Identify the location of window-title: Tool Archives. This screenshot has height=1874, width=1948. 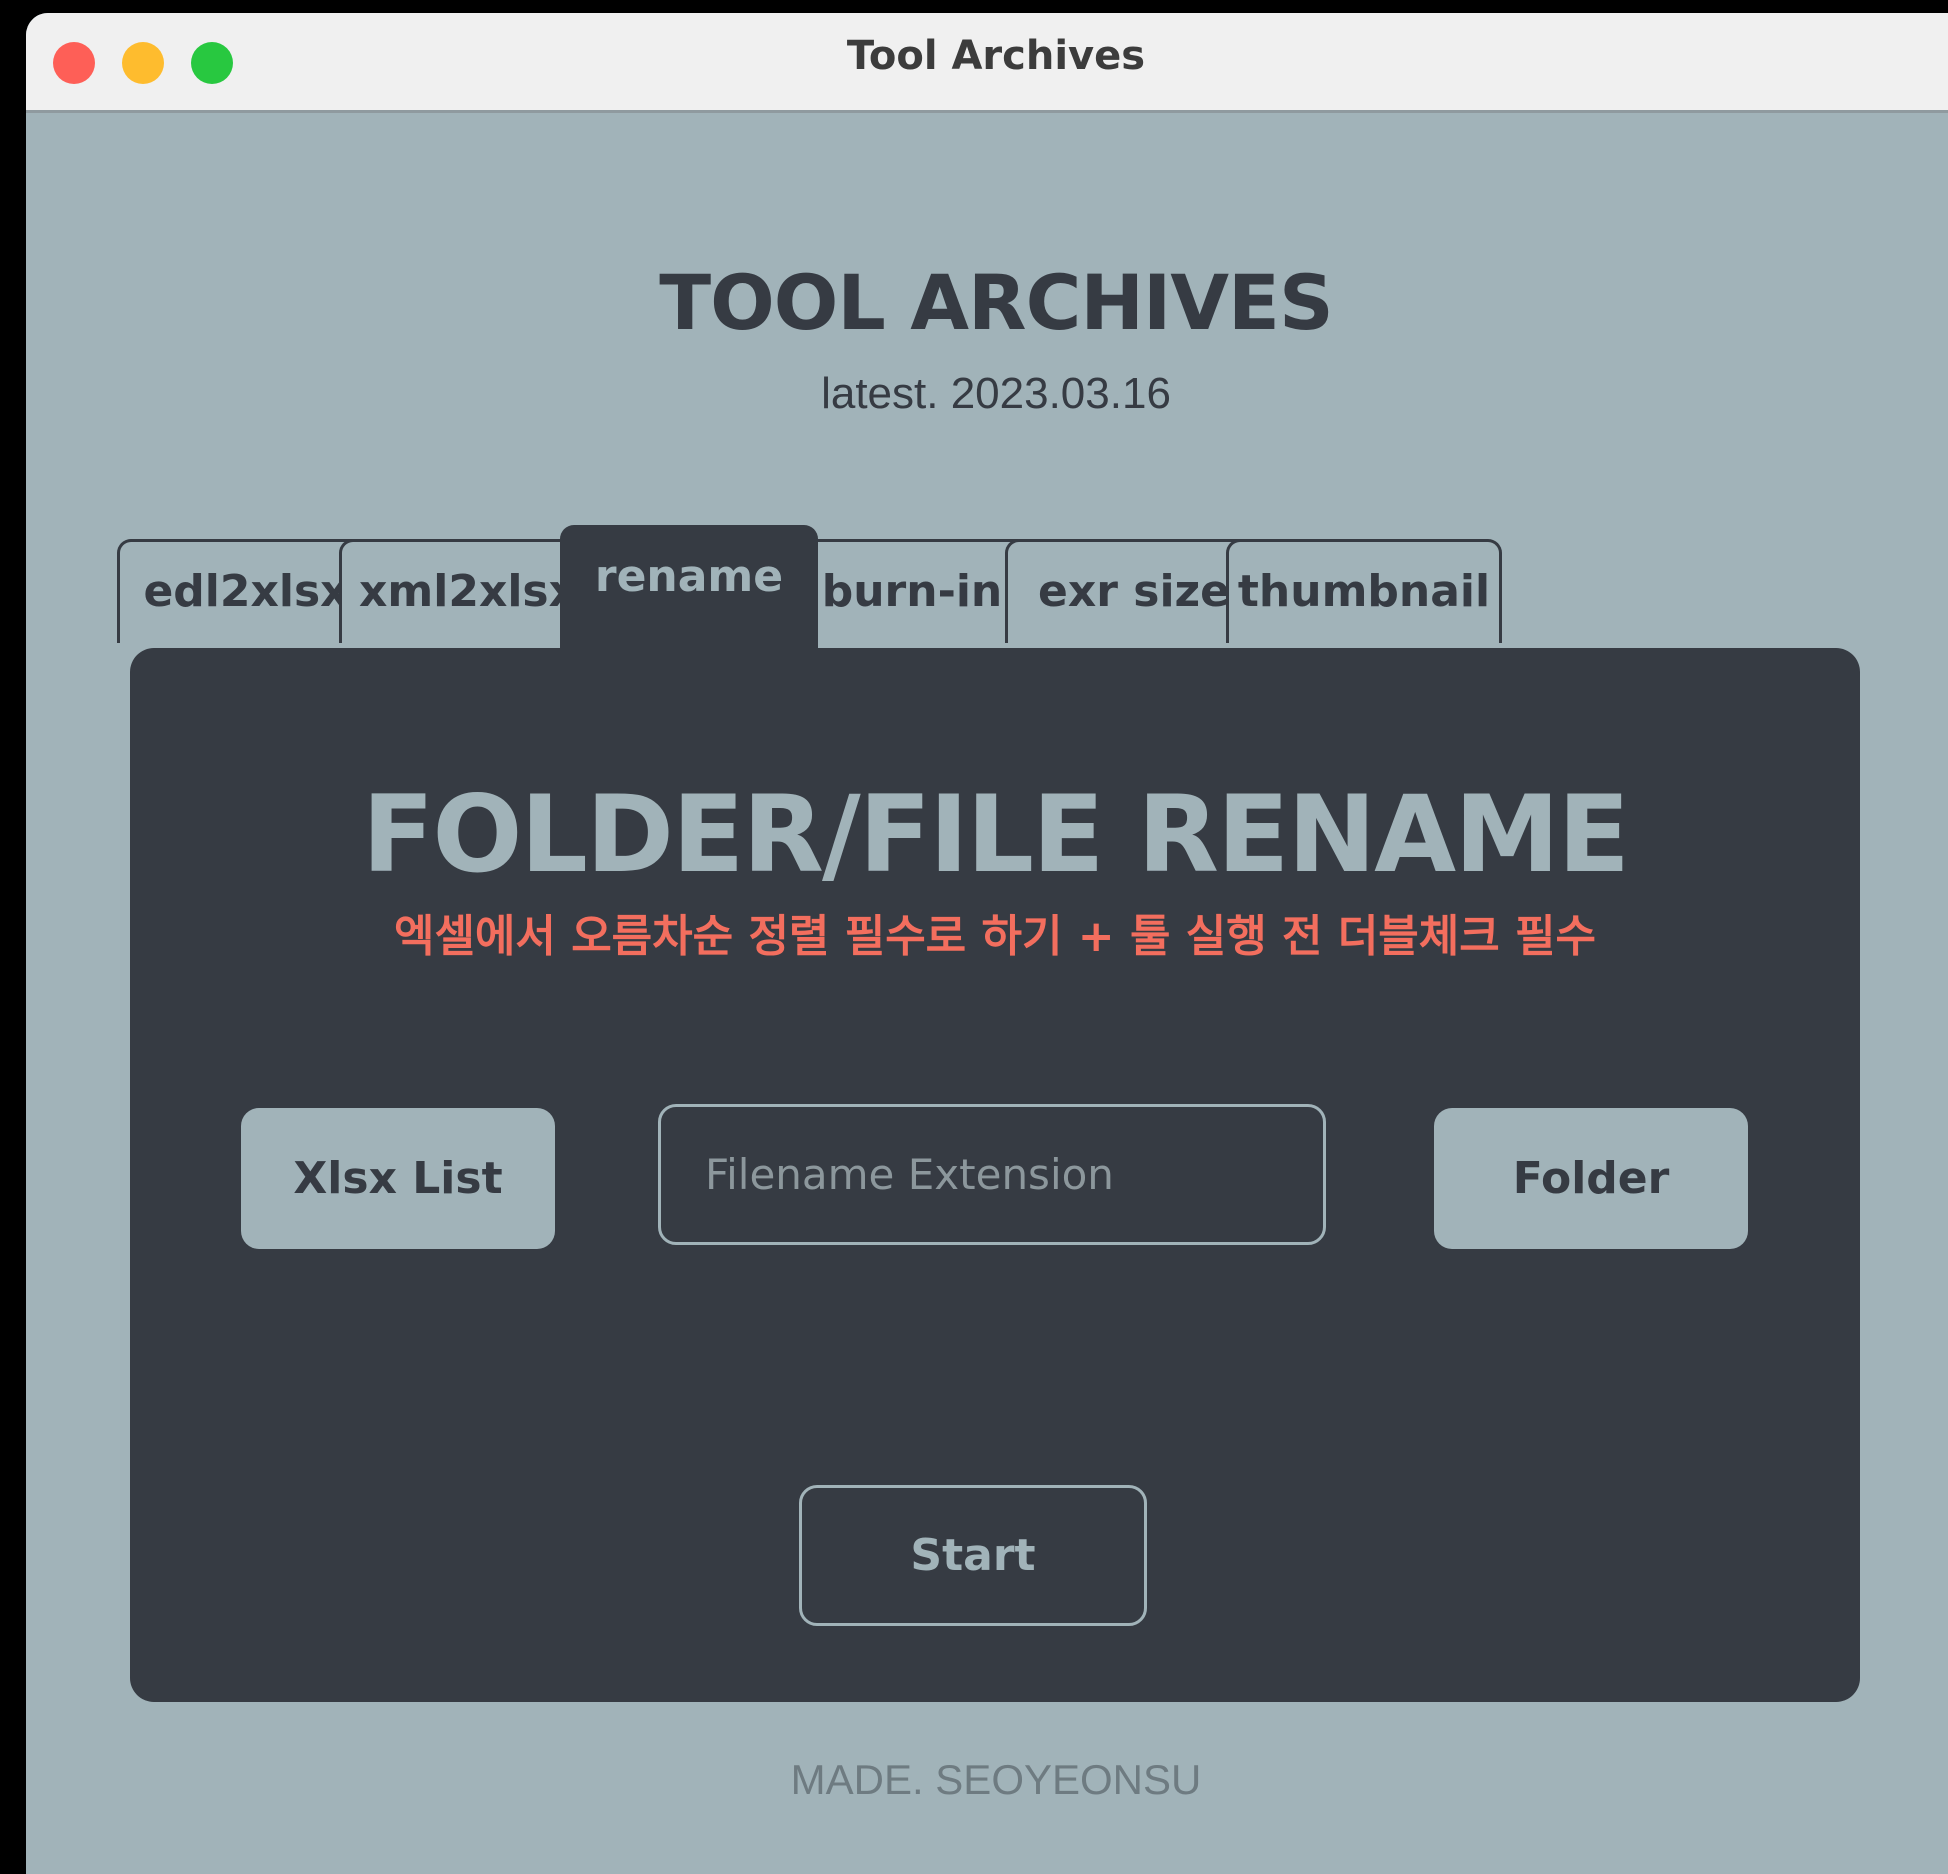
(996, 56).